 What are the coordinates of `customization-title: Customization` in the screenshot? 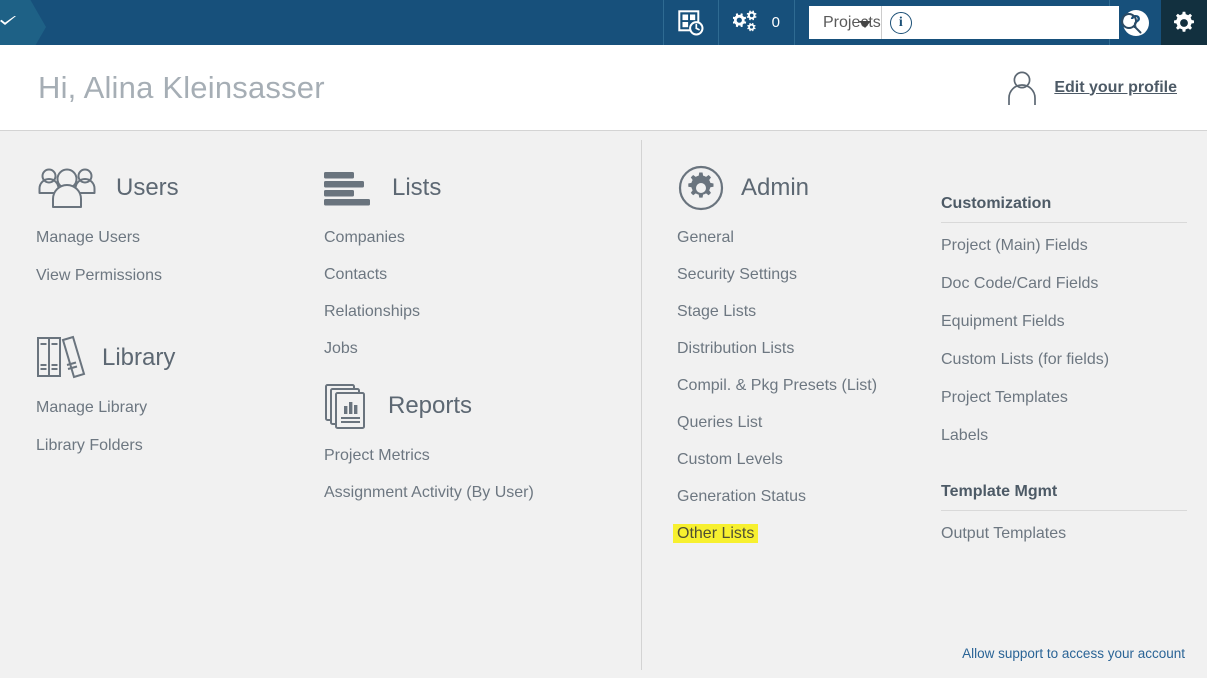 It's located at (1064, 209).